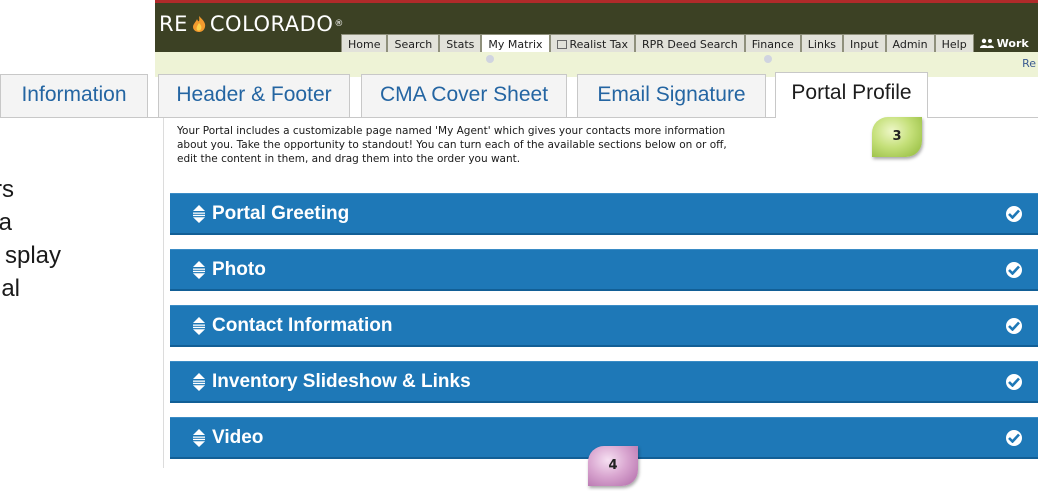 This screenshot has width=1038, height=491. What do you see at coordinates (598, 44) in the screenshot?
I see `menu-realist-tax-label: Realist Tax` at bounding box center [598, 44].